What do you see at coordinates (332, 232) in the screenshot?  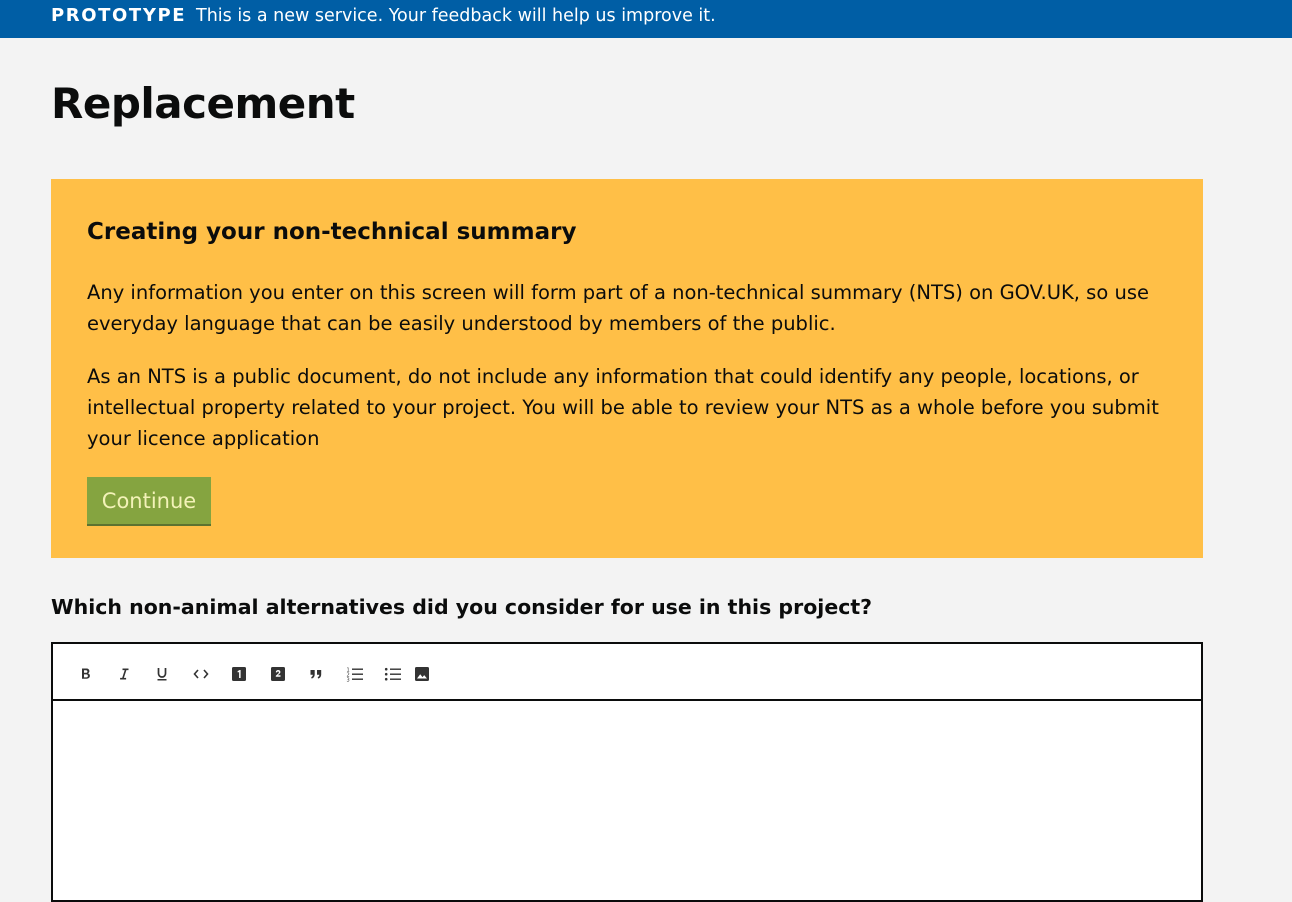 I see `notice-heading: Creating your non-technical summary` at bounding box center [332, 232].